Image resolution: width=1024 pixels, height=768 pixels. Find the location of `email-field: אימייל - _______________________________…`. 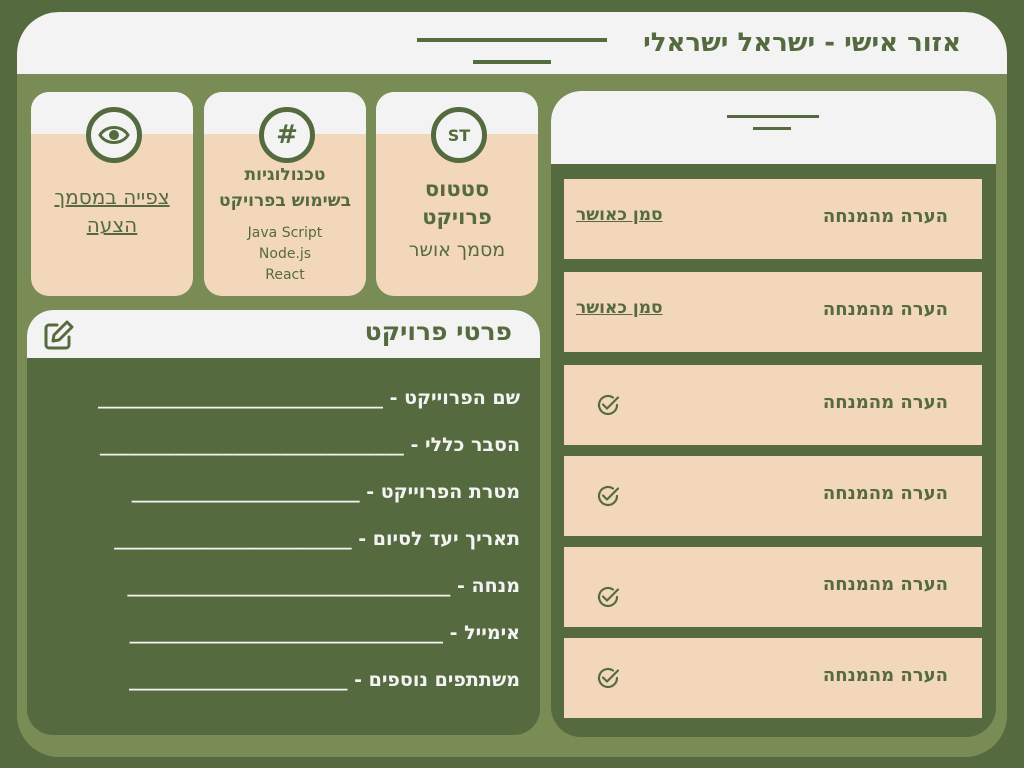

email-field: אימייל - _______________________________… is located at coordinates (285, 635).